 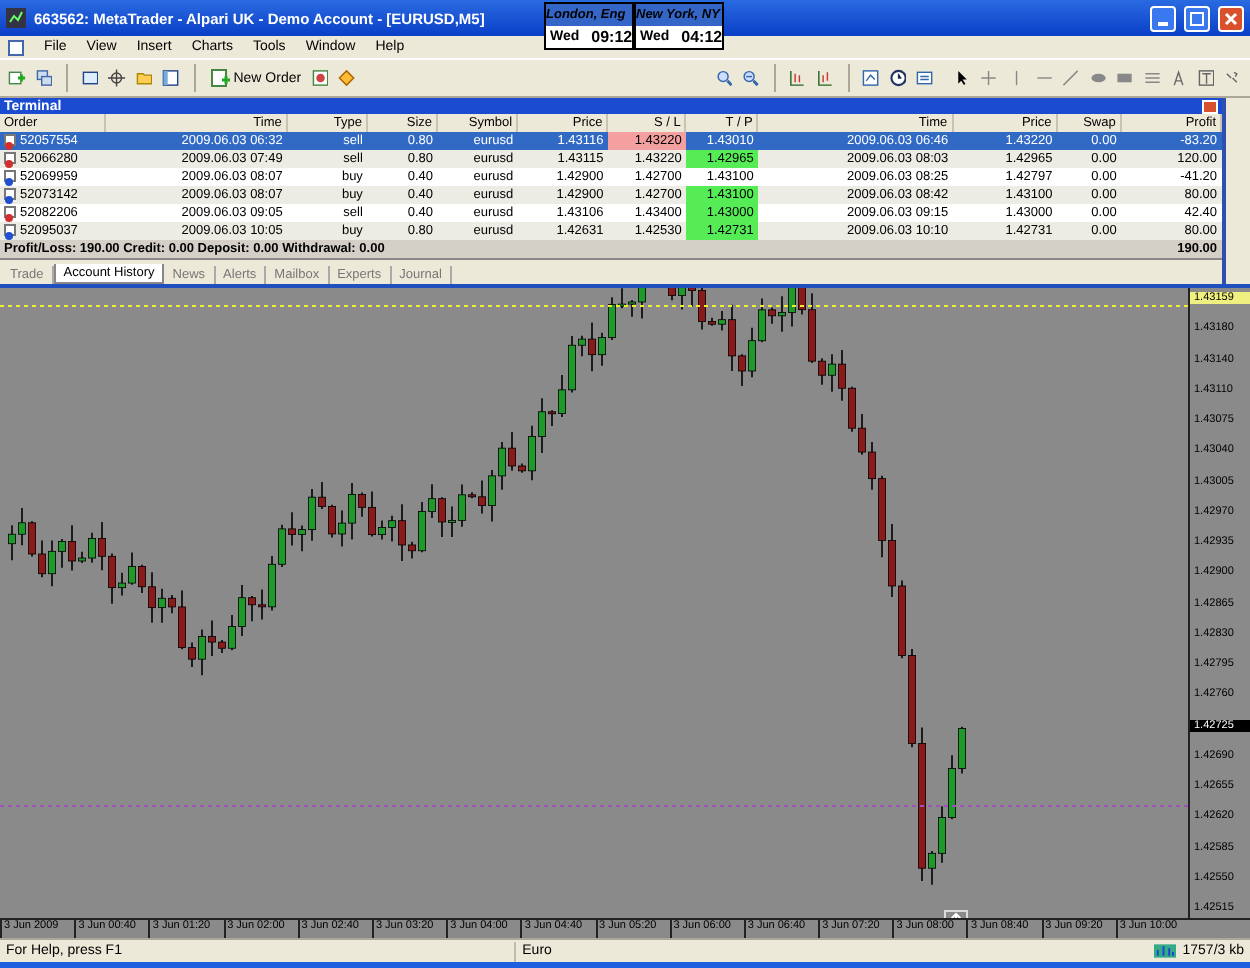 I want to click on crosshair-icon, so click(x=117, y=78).